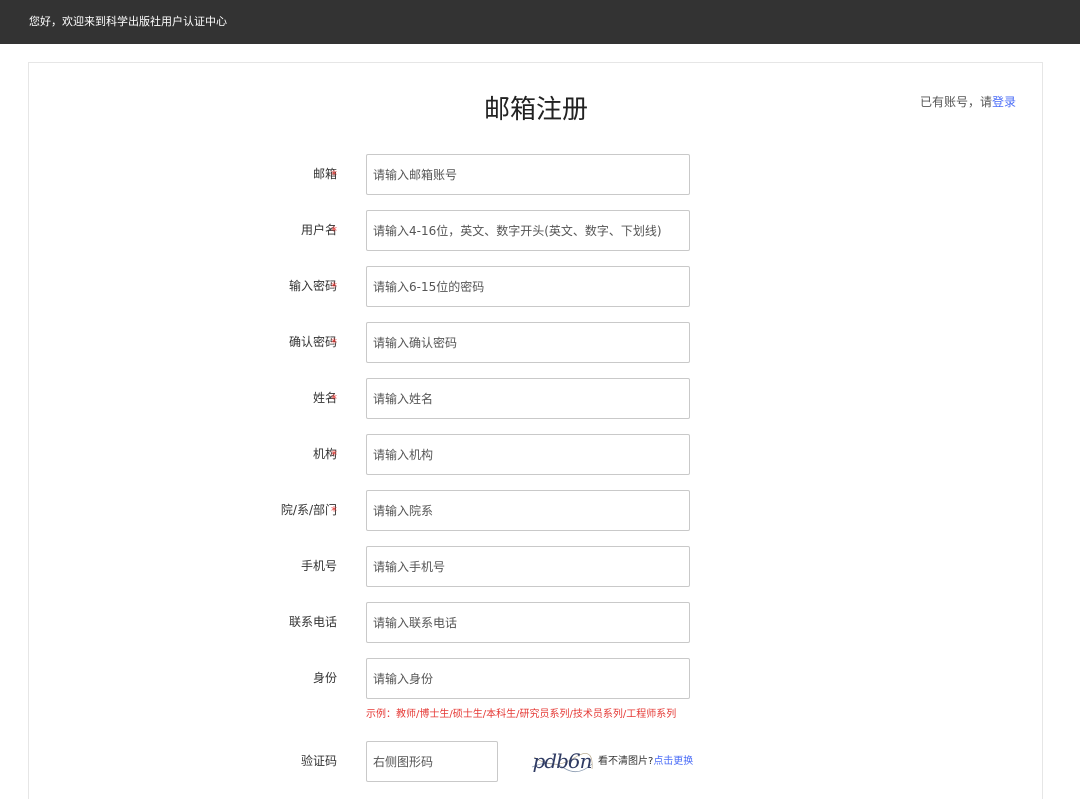  I want to click on form-row-email: 邮箱 *, so click(540, 174).